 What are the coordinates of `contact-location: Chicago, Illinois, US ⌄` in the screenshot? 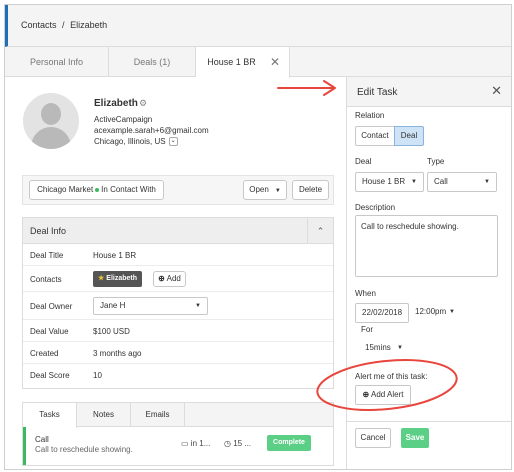 It's located at (136, 142).